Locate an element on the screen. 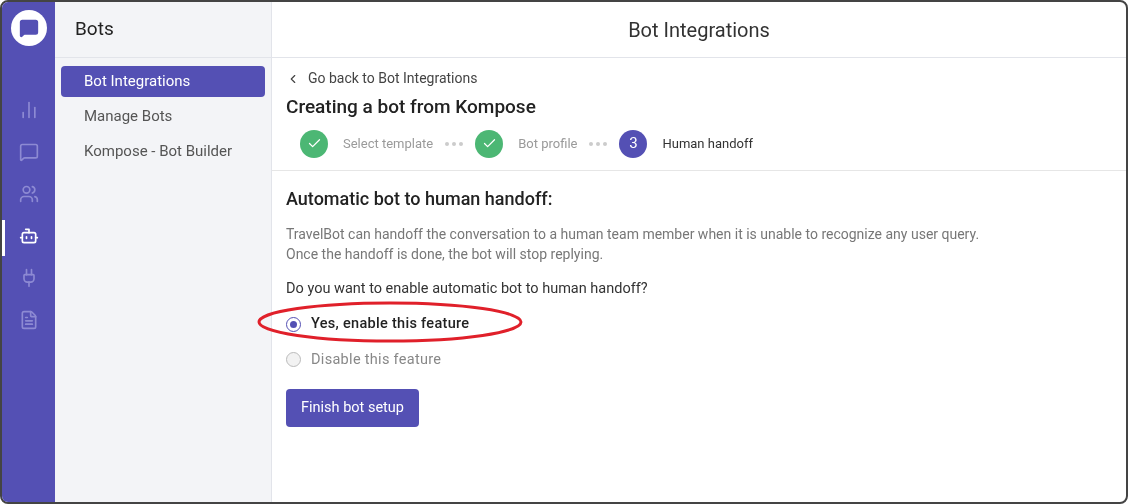 The width and height of the screenshot is (1128, 504). back-link: Go back to Bot Integrations is located at coordinates (382, 78).